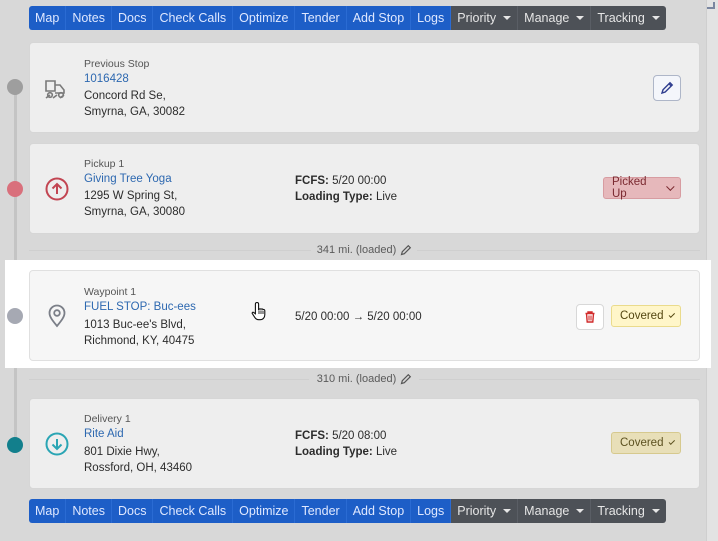 Image resolution: width=718 pixels, height=541 pixels. I want to click on status-label: Picked Up, so click(629, 188).